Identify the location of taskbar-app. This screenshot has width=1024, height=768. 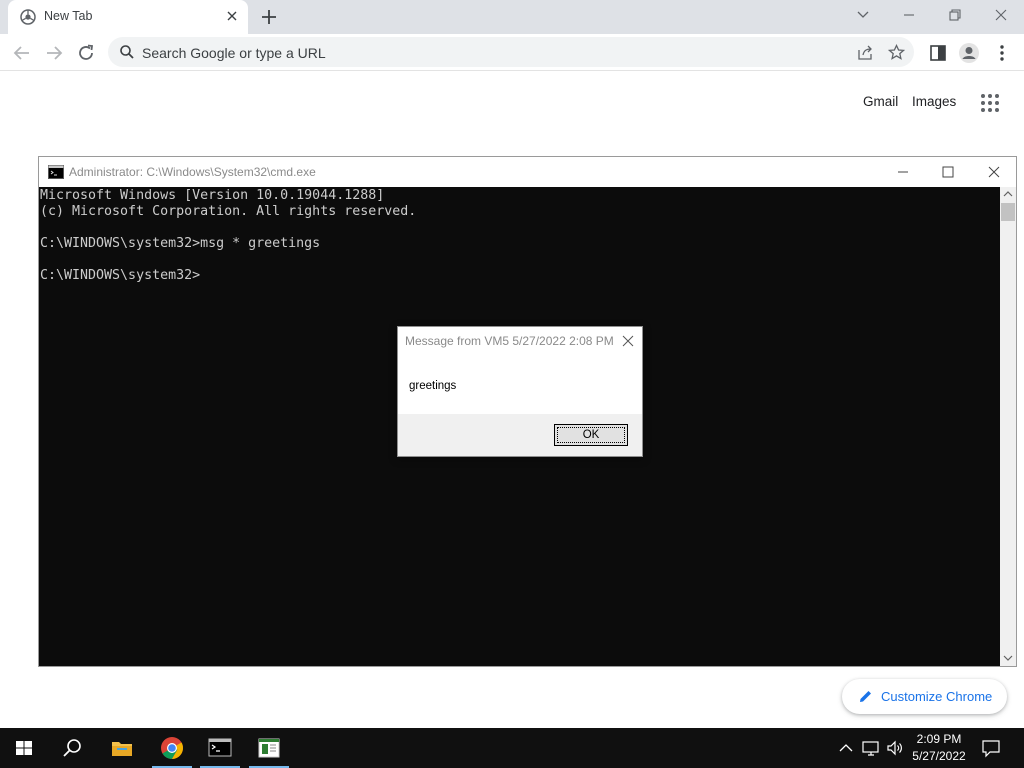
(269, 748).